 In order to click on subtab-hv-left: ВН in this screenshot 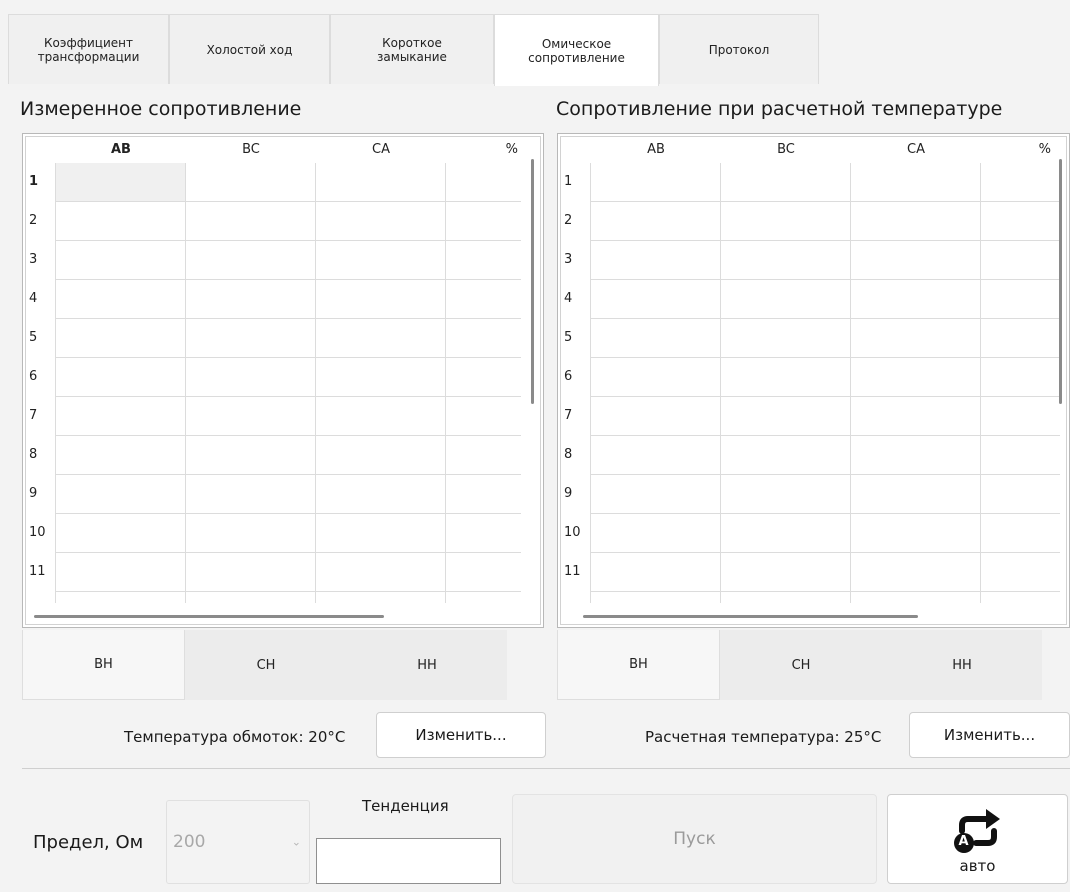, I will do `click(103, 665)`.